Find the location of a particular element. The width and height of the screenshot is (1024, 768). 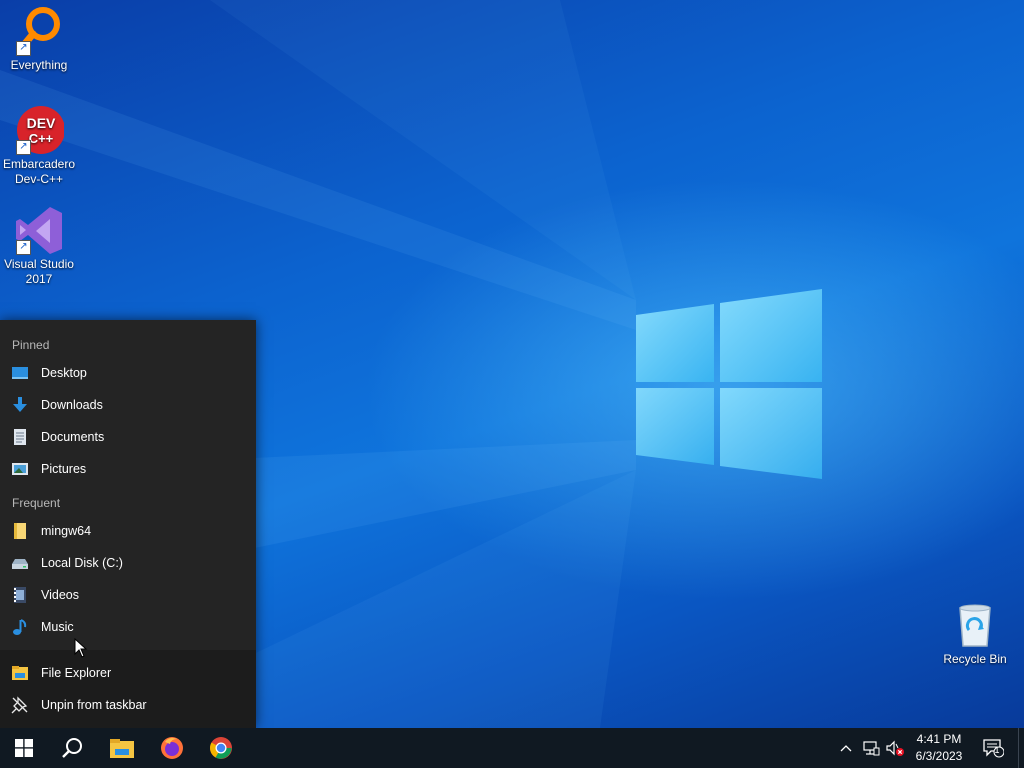

search-button is located at coordinates (72, 748).